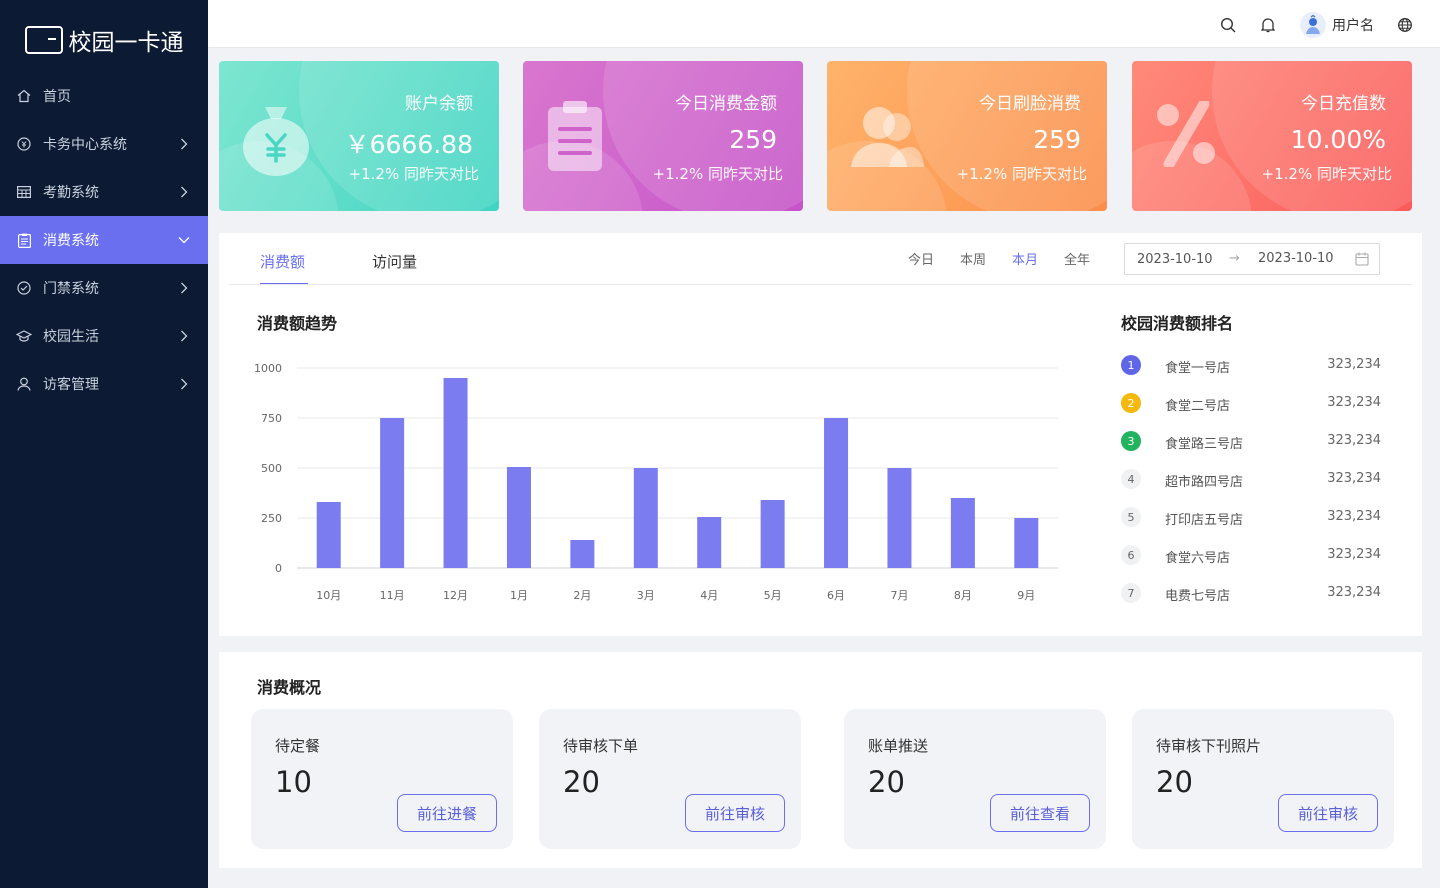  Describe the element at coordinates (1030, 104) in the screenshot. I see `stat-title: 今日刷脸消费` at that location.